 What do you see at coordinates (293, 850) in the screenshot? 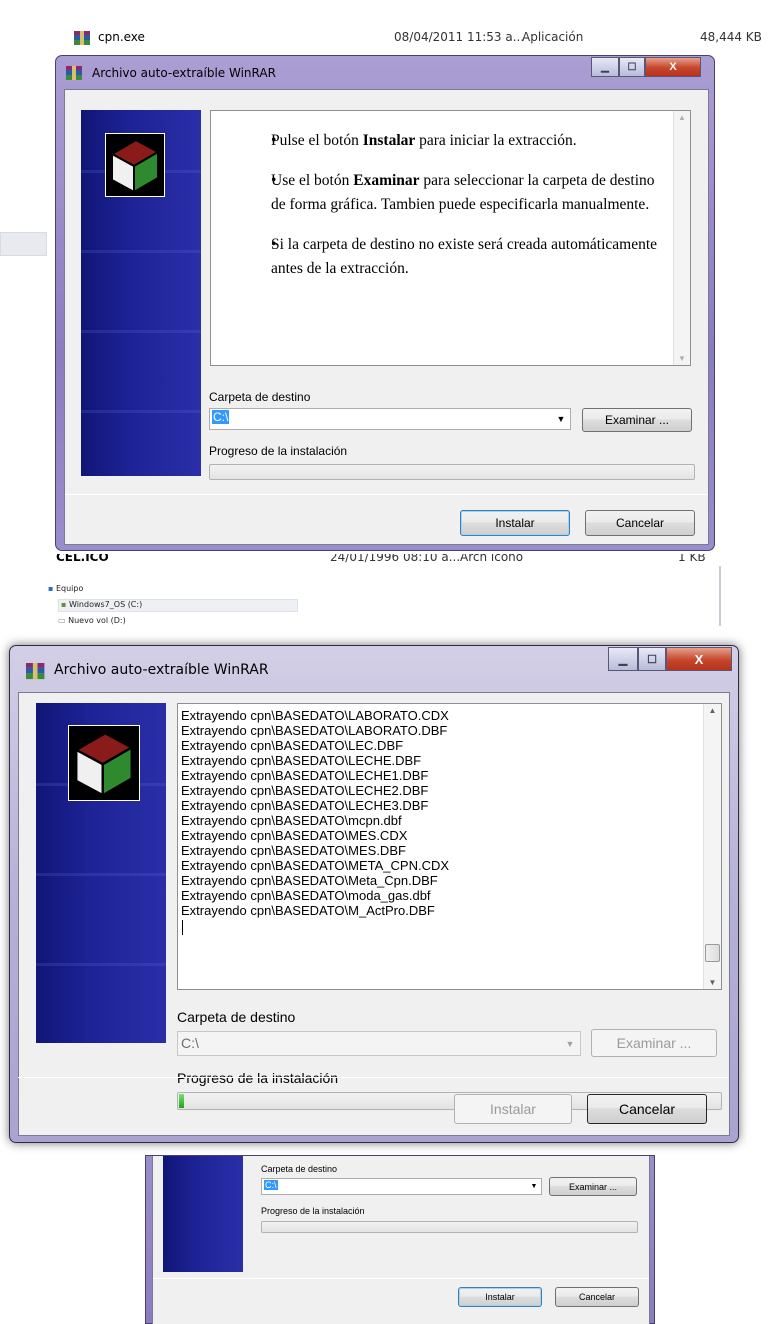
I see `log-line: Extrayendo cpn\BASEDATO\MES.DBF` at bounding box center [293, 850].